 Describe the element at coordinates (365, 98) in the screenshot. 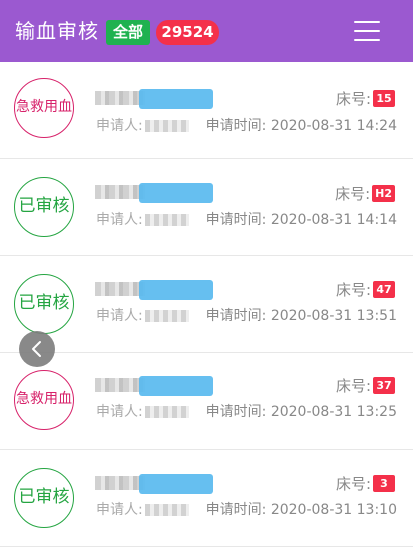

I see `bed-number: 床号: 15` at that location.